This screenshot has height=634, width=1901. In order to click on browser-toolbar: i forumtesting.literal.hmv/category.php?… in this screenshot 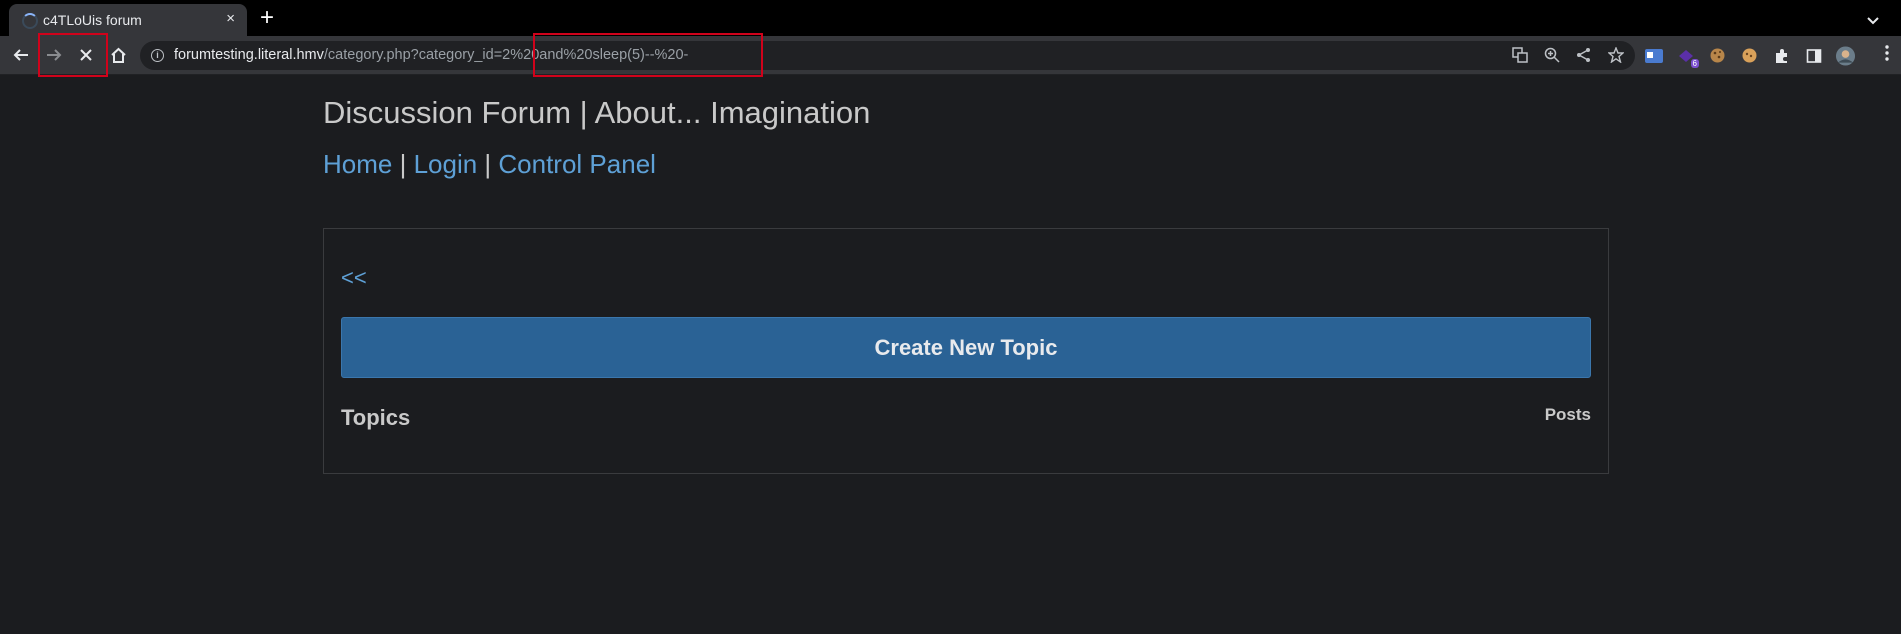, I will do `click(950, 55)`.